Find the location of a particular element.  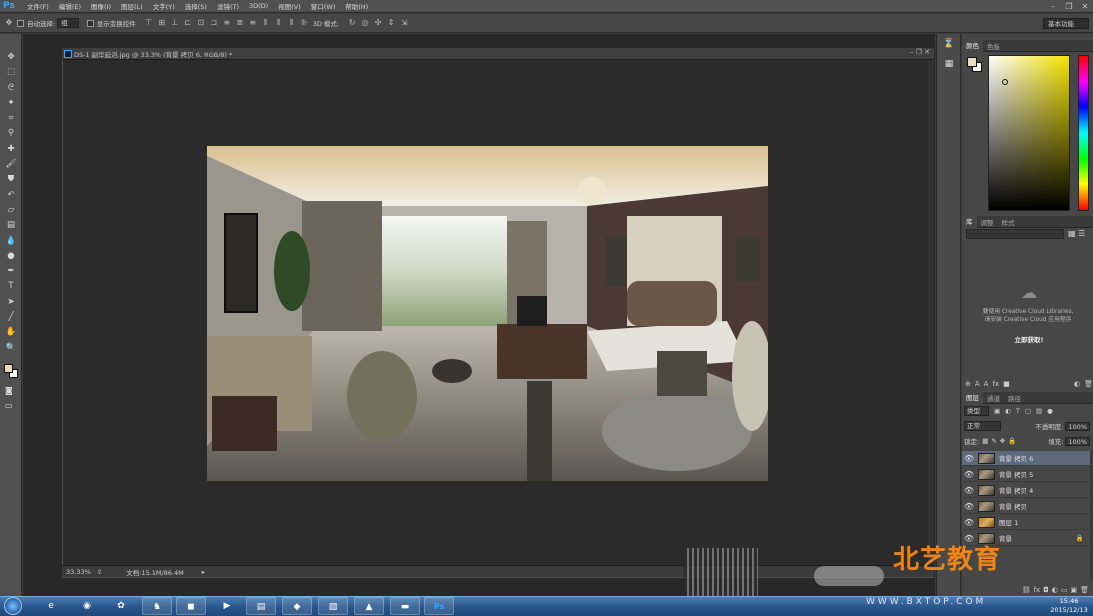

menu-3d: 3D(D) is located at coordinates (258, 6).